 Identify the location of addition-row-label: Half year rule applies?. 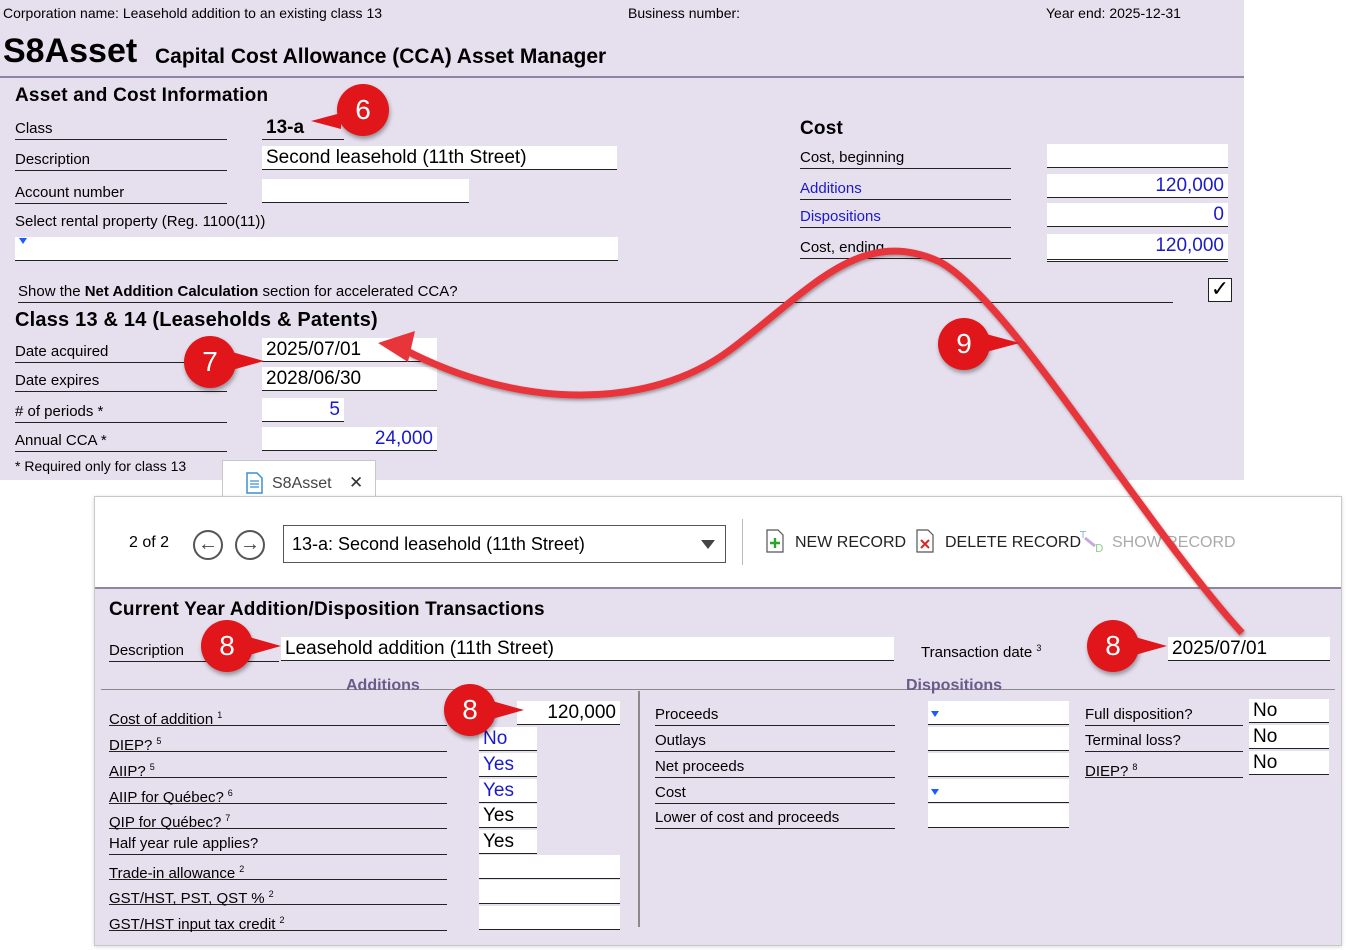
(278, 844).